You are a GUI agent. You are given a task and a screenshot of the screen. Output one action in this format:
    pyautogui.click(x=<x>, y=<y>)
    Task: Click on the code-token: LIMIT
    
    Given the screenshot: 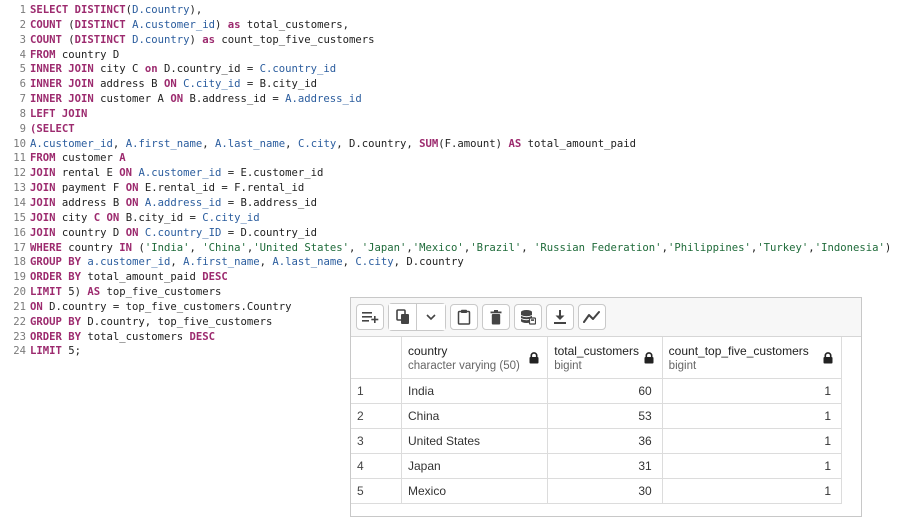 What is the action you would take?
    pyautogui.click(x=46, y=292)
    